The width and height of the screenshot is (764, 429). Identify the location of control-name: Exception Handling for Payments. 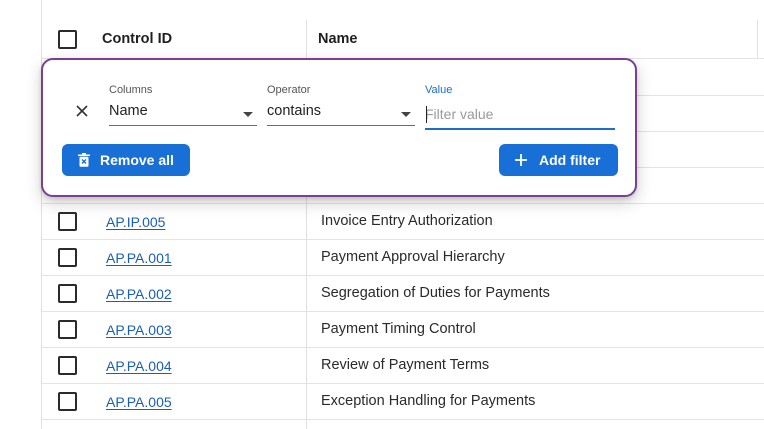
(428, 401).